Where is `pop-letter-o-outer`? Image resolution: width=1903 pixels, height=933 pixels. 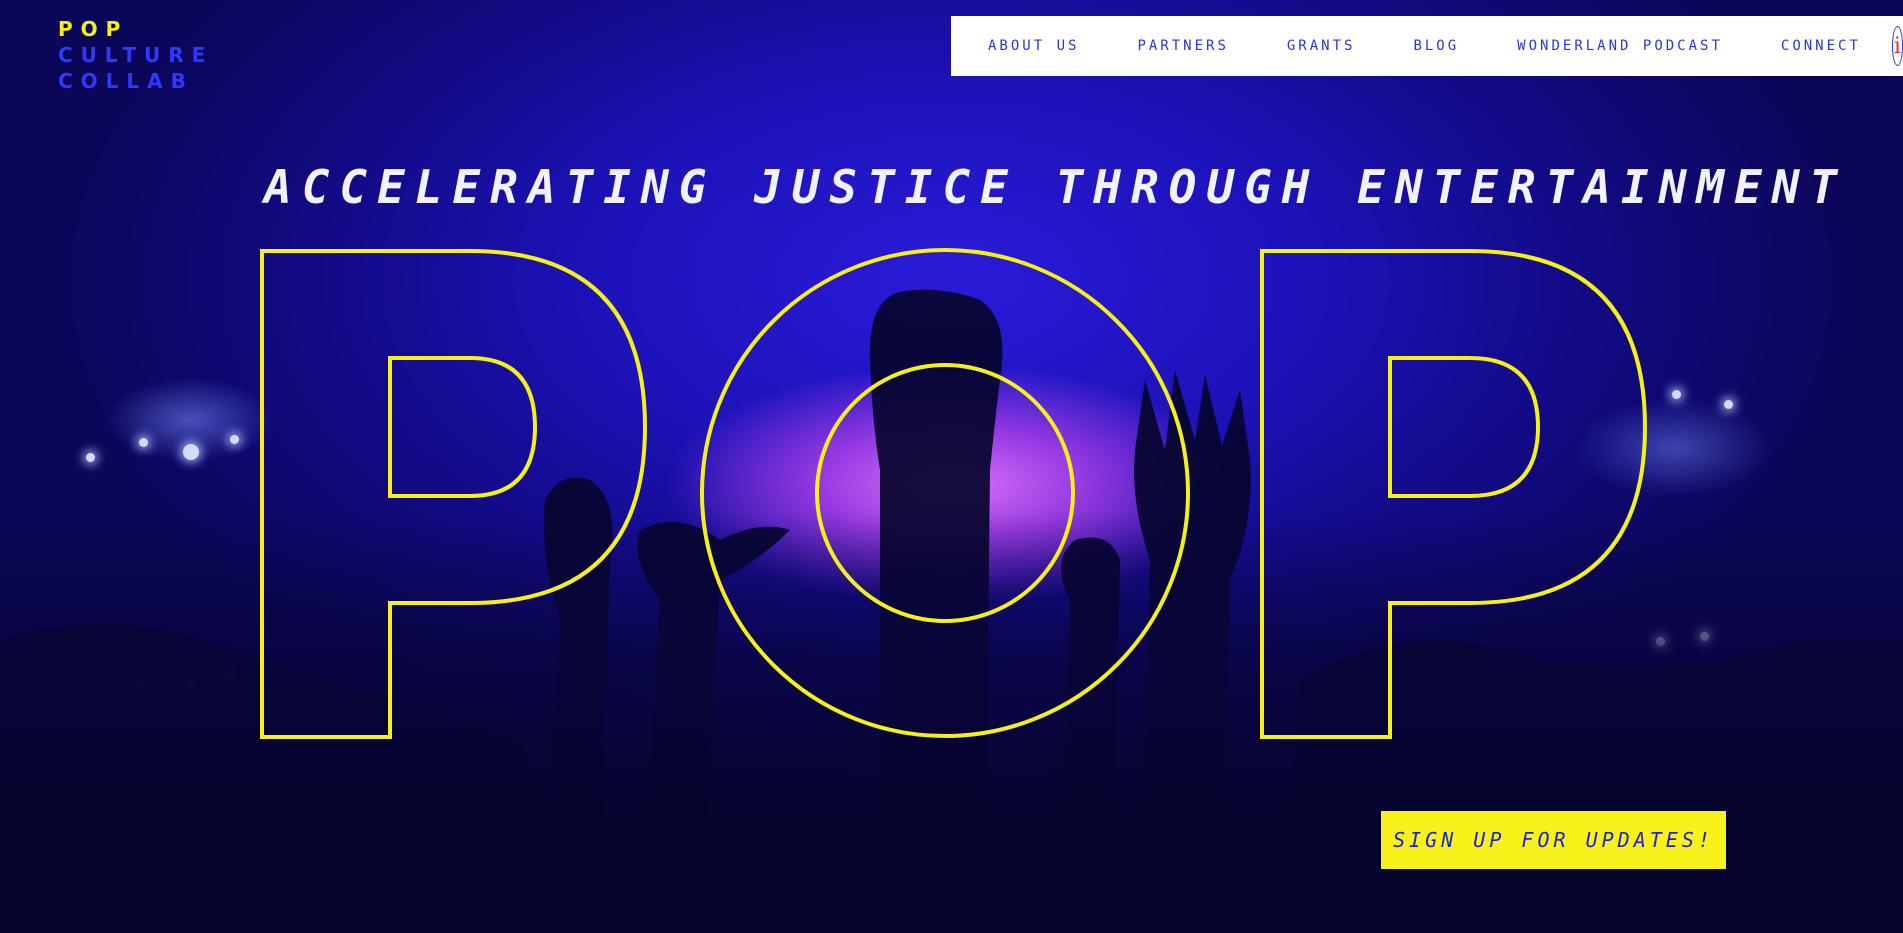 pop-letter-o-outer is located at coordinates (945, 493).